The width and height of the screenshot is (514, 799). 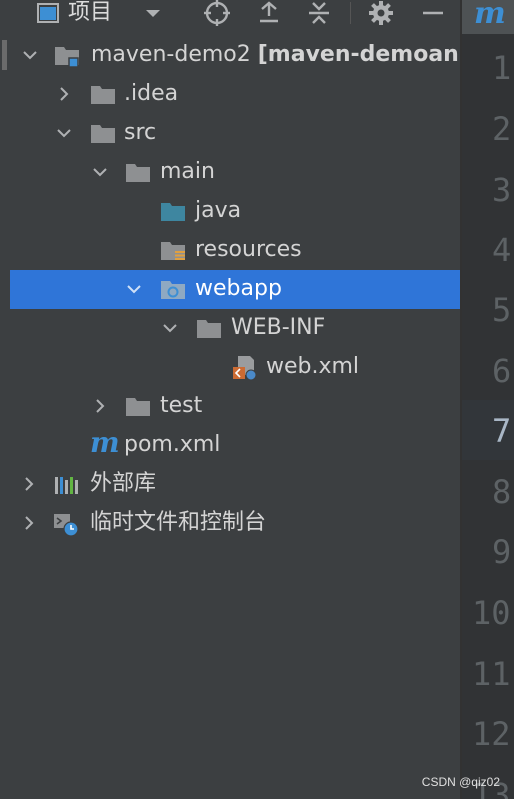 I want to click on src-label: src, so click(x=140, y=132).